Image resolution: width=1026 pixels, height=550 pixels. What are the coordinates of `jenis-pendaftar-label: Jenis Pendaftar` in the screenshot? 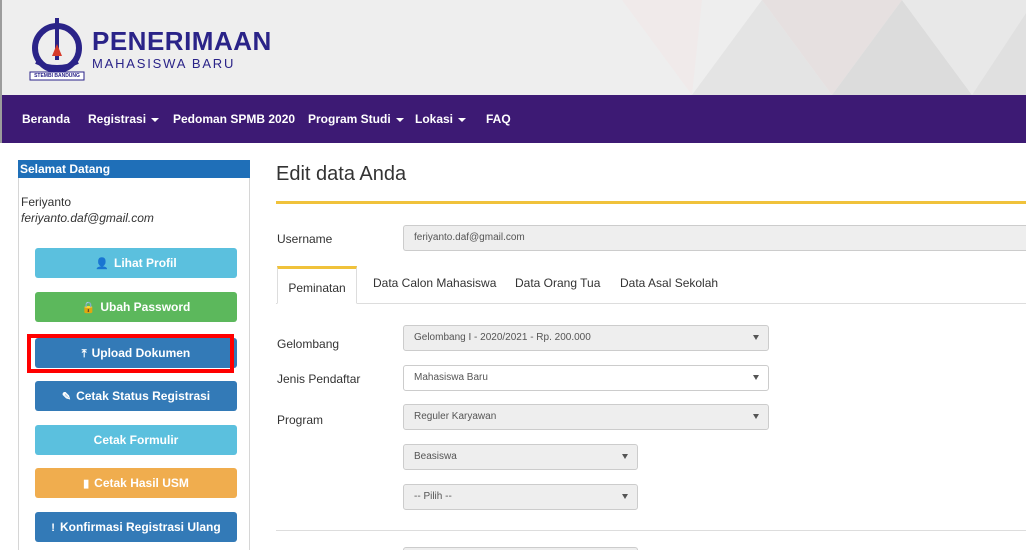 It's located at (319, 379).